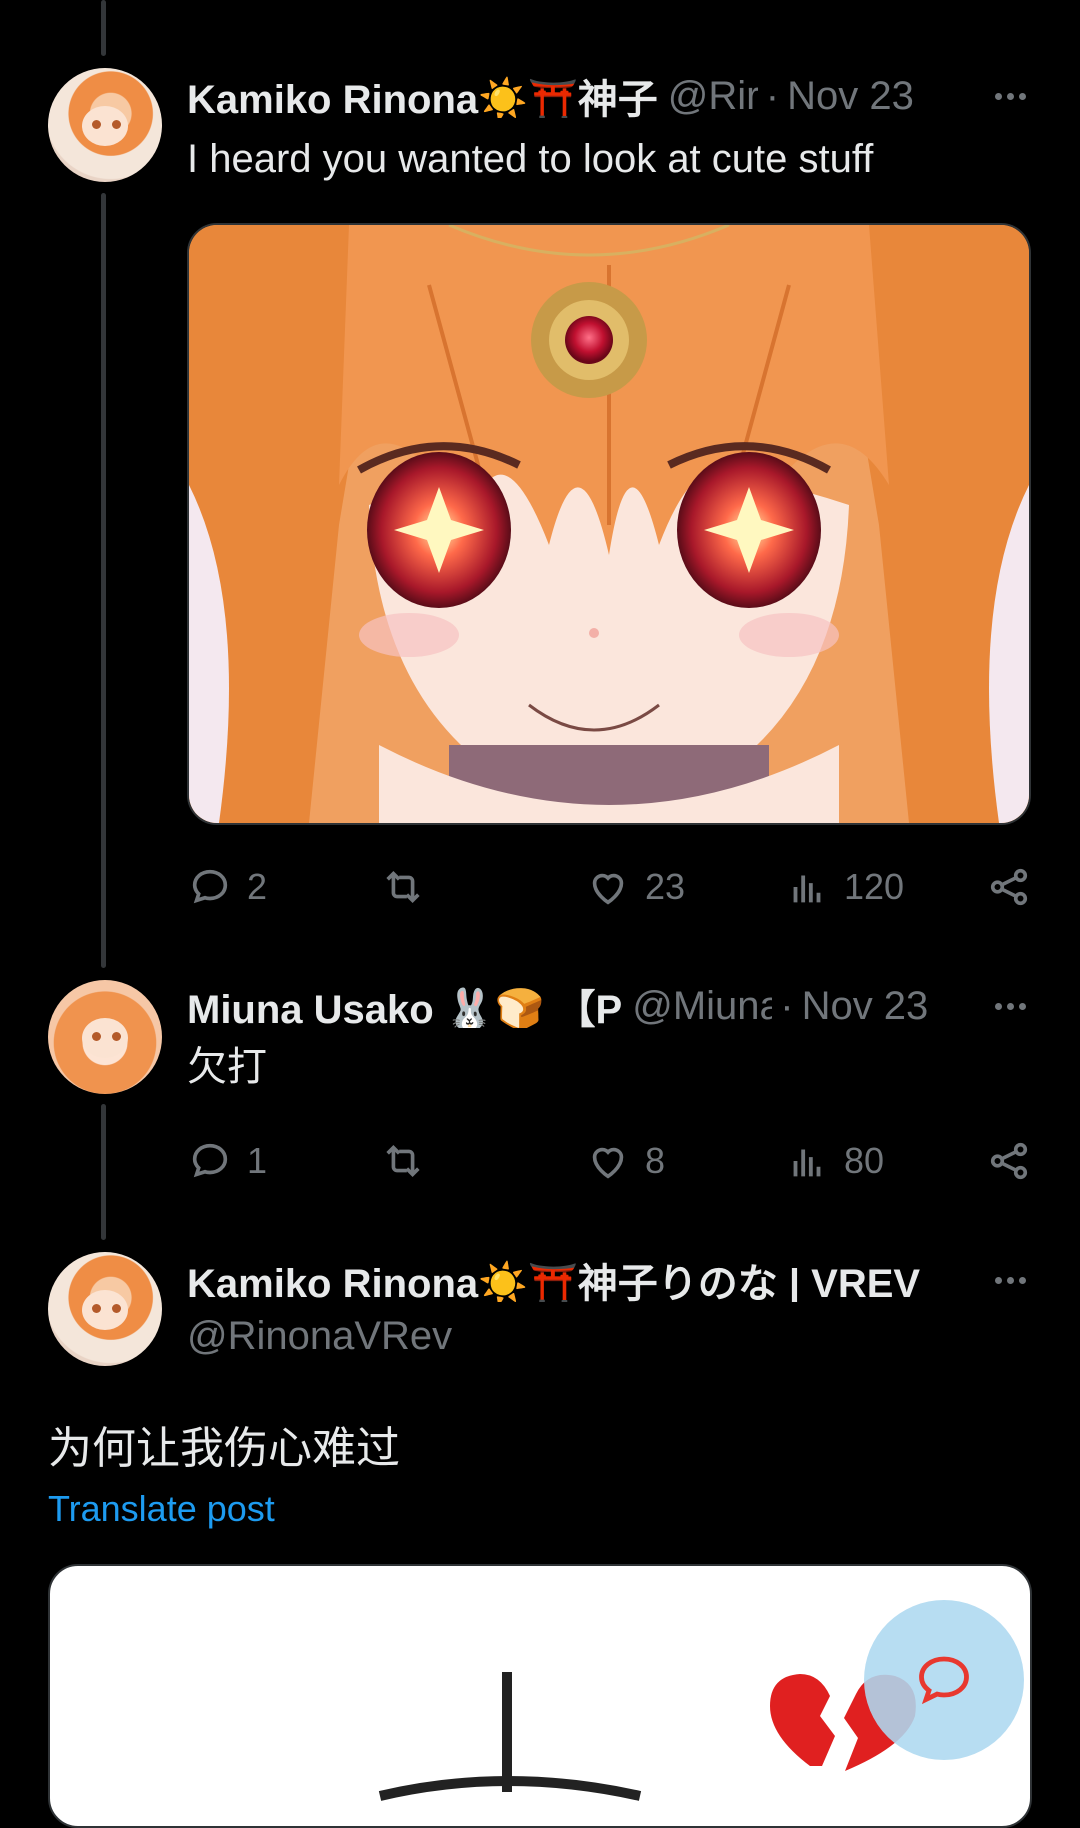 The image size is (1080, 1828). What do you see at coordinates (224, 1448) in the screenshot?
I see `post-text: 为何让我伤心难过` at bounding box center [224, 1448].